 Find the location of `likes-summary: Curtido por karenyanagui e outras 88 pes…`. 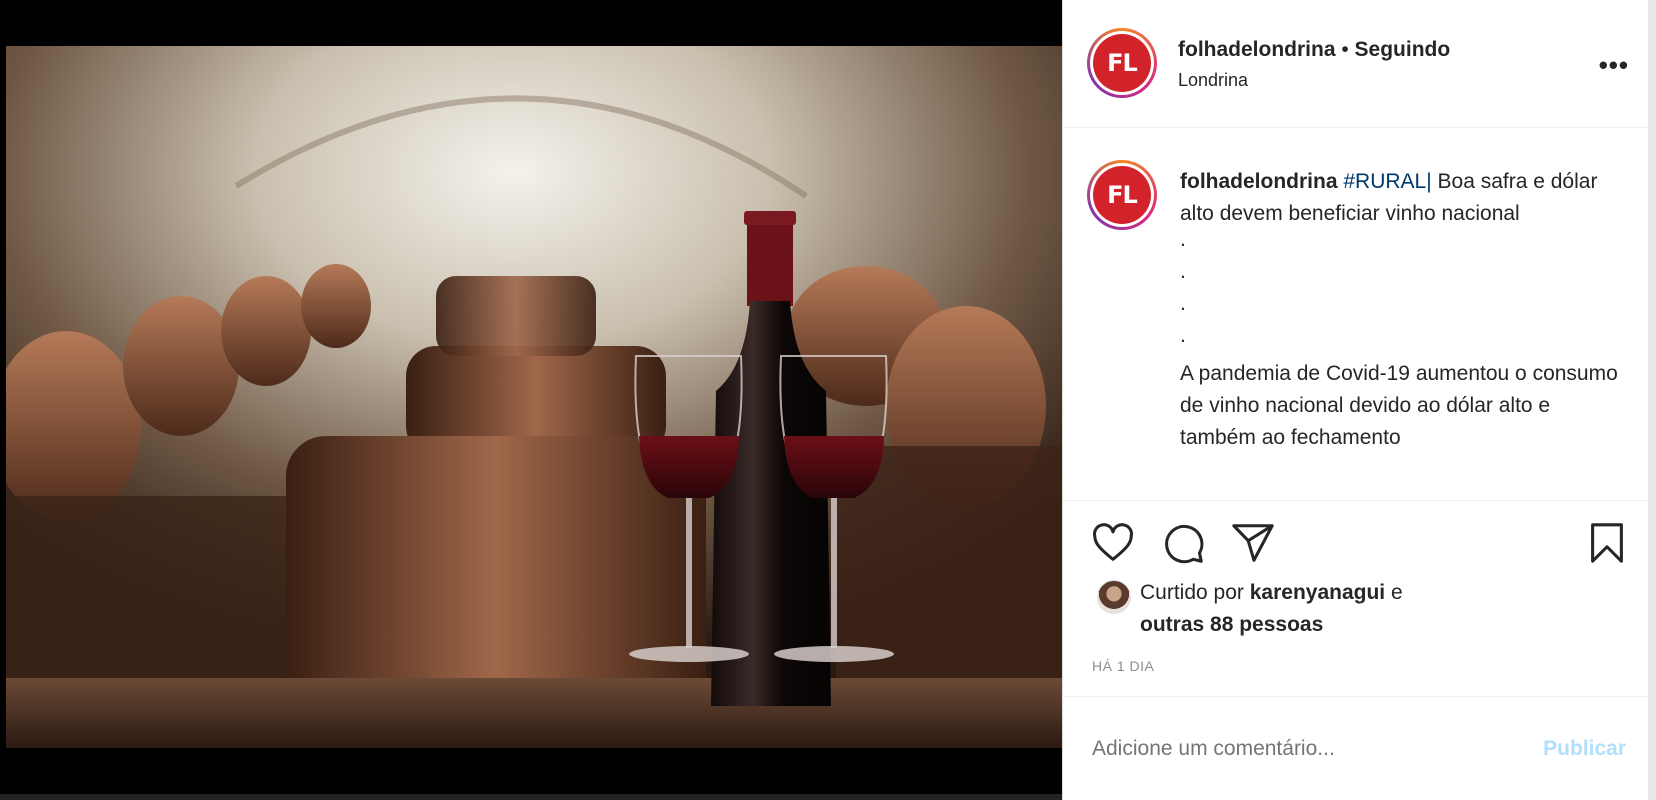

likes-summary: Curtido por karenyanagui e outras 88 pes… is located at coordinates (1271, 609).